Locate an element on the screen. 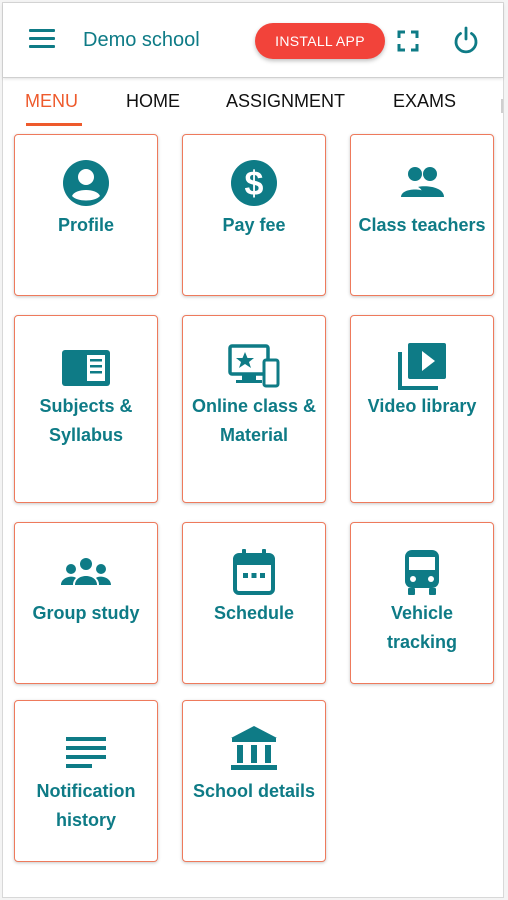 This screenshot has height=900, width=508. tile-label: Pay fee is located at coordinates (254, 225).